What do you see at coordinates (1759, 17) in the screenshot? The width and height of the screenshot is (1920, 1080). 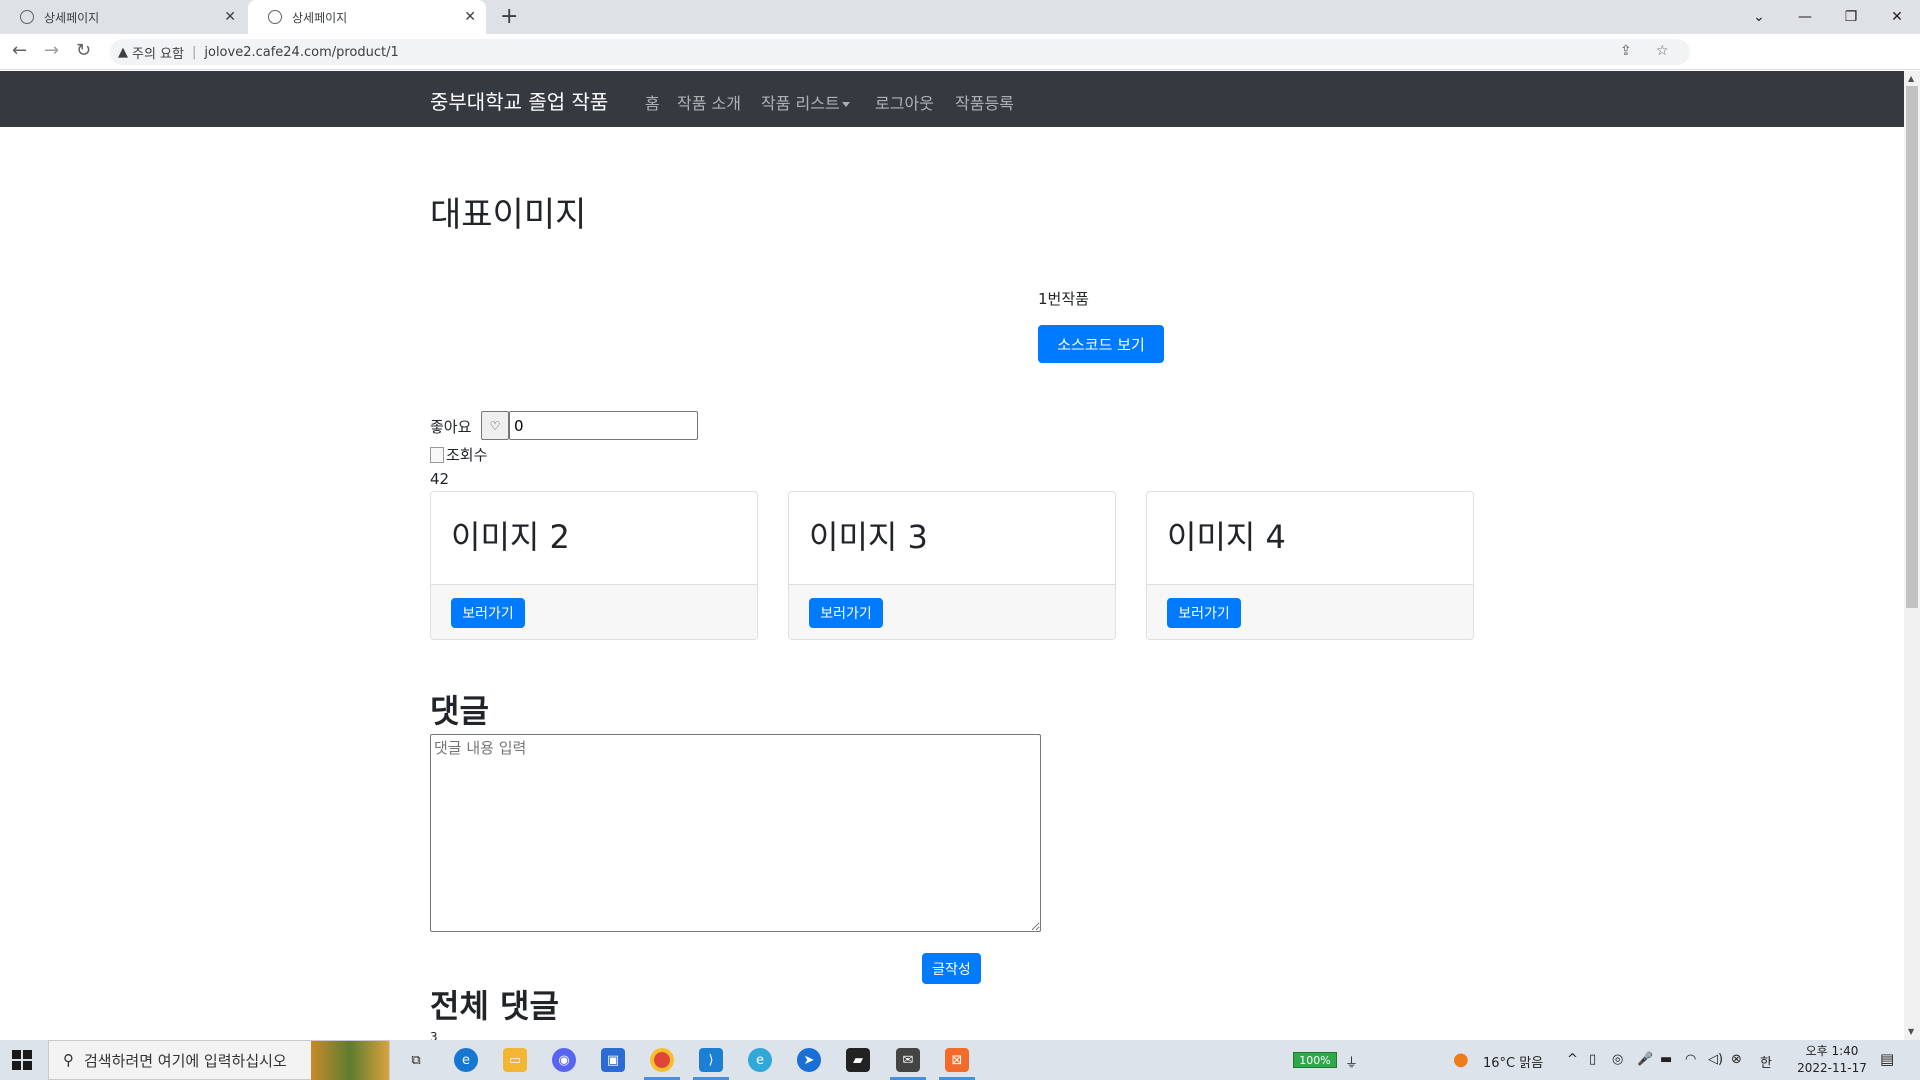 I see `tab-search-icon: ⌄` at bounding box center [1759, 17].